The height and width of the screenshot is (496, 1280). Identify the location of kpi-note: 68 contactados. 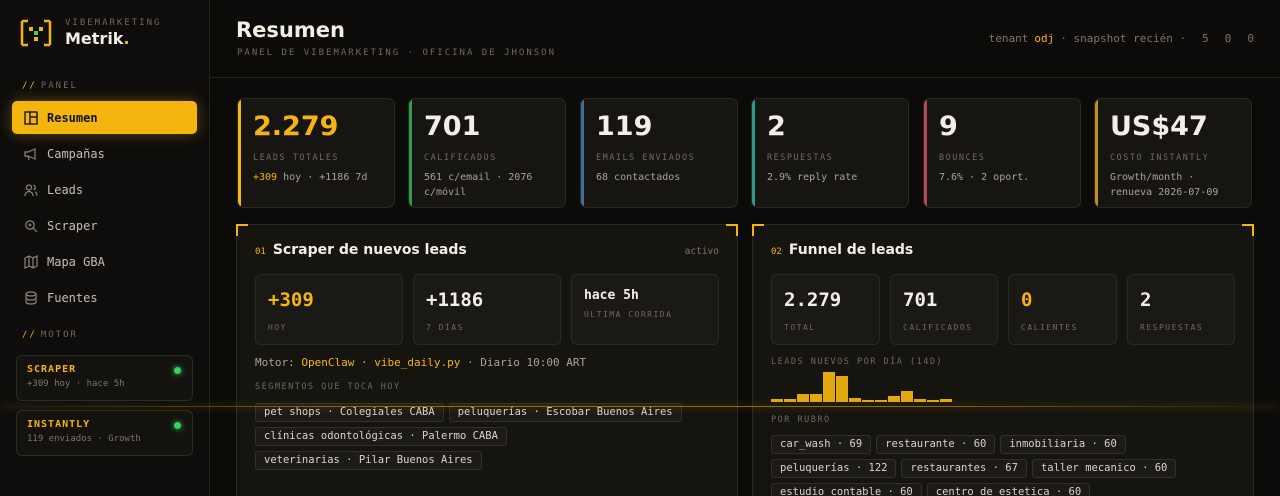
(638, 177).